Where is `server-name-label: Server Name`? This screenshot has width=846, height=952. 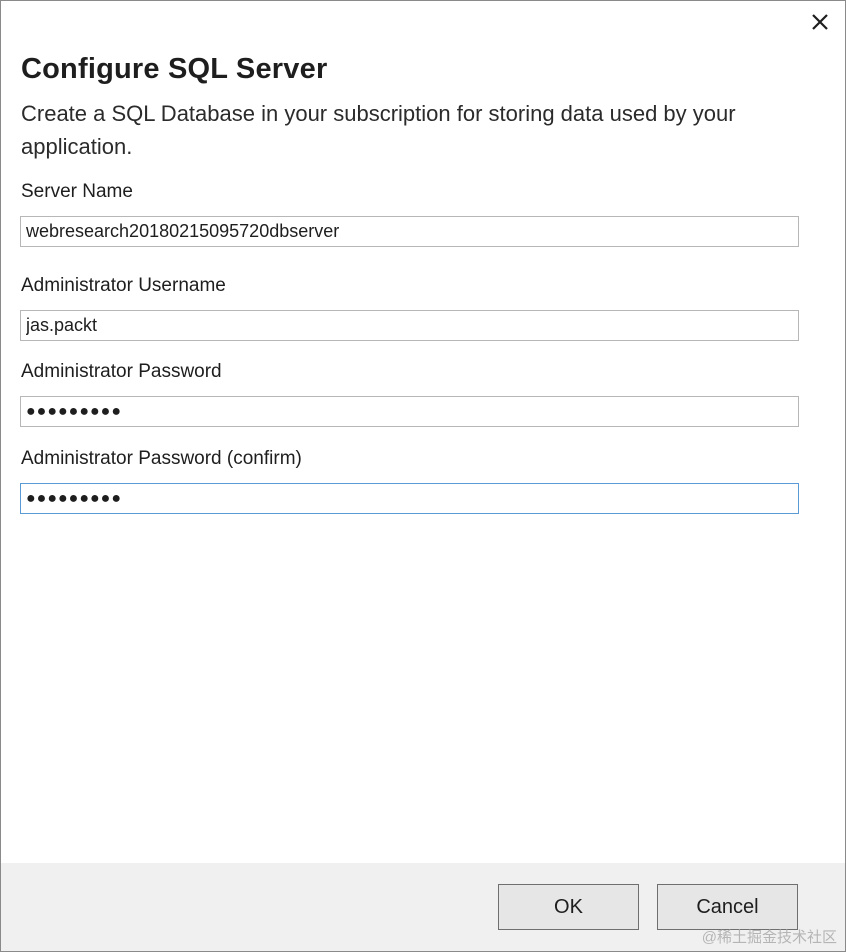 server-name-label: Server Name is located at coordinates (77, 191).